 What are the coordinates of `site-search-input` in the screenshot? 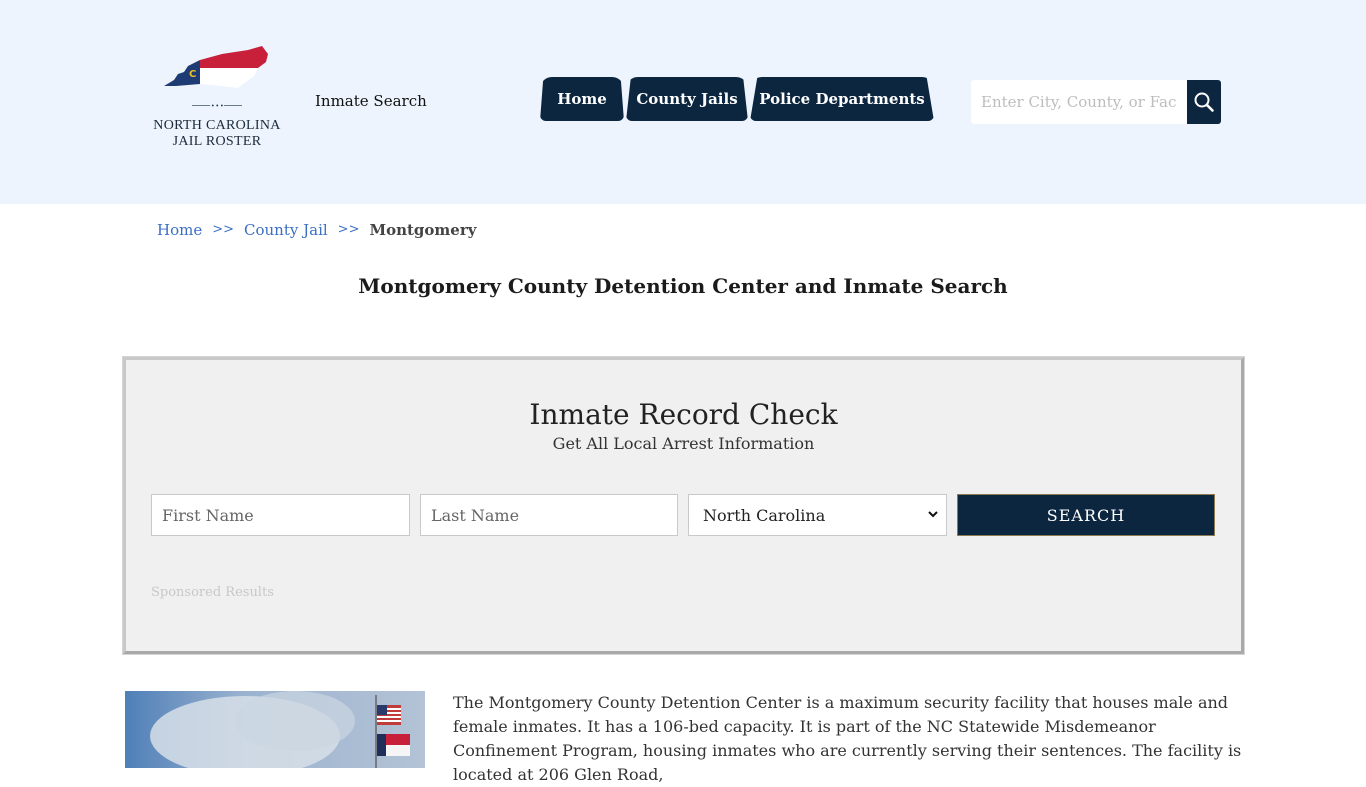 It's located at (1079, 102).